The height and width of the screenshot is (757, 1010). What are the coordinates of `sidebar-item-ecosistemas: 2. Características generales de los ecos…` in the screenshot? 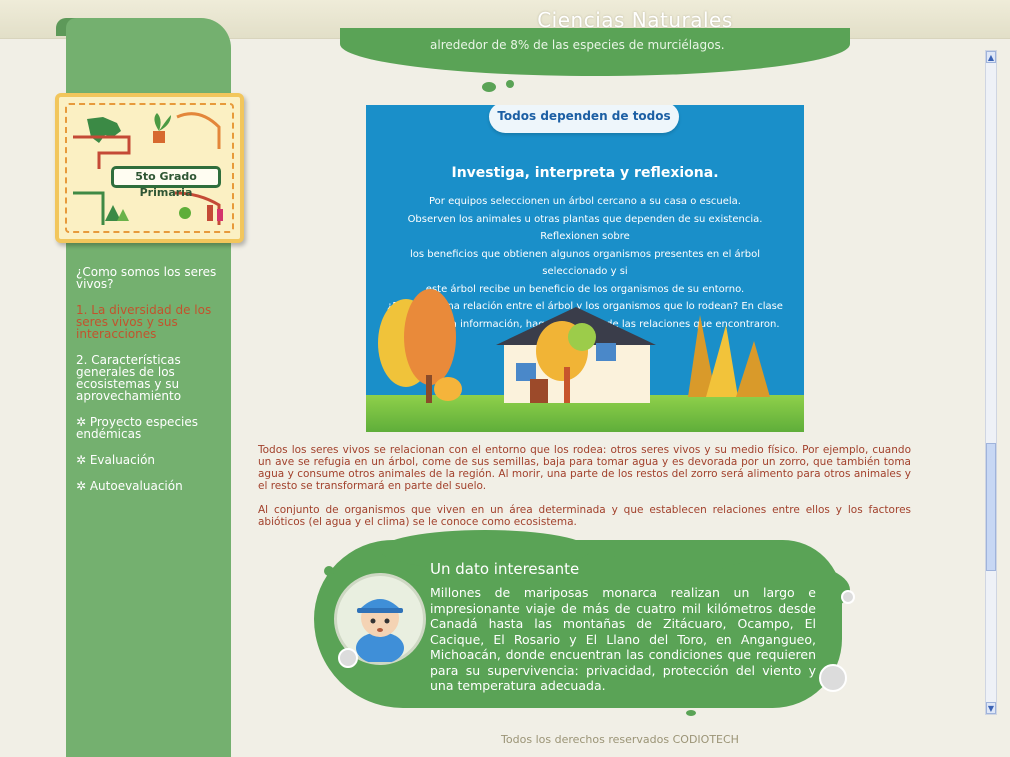 It's located at (155, 378).